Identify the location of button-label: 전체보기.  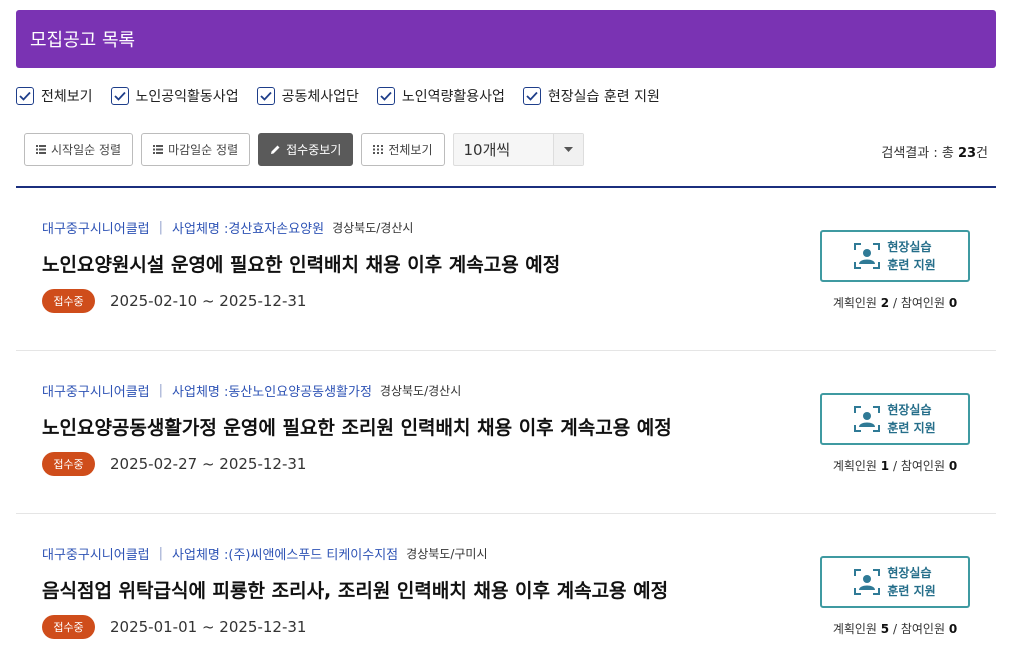
(410, 150).